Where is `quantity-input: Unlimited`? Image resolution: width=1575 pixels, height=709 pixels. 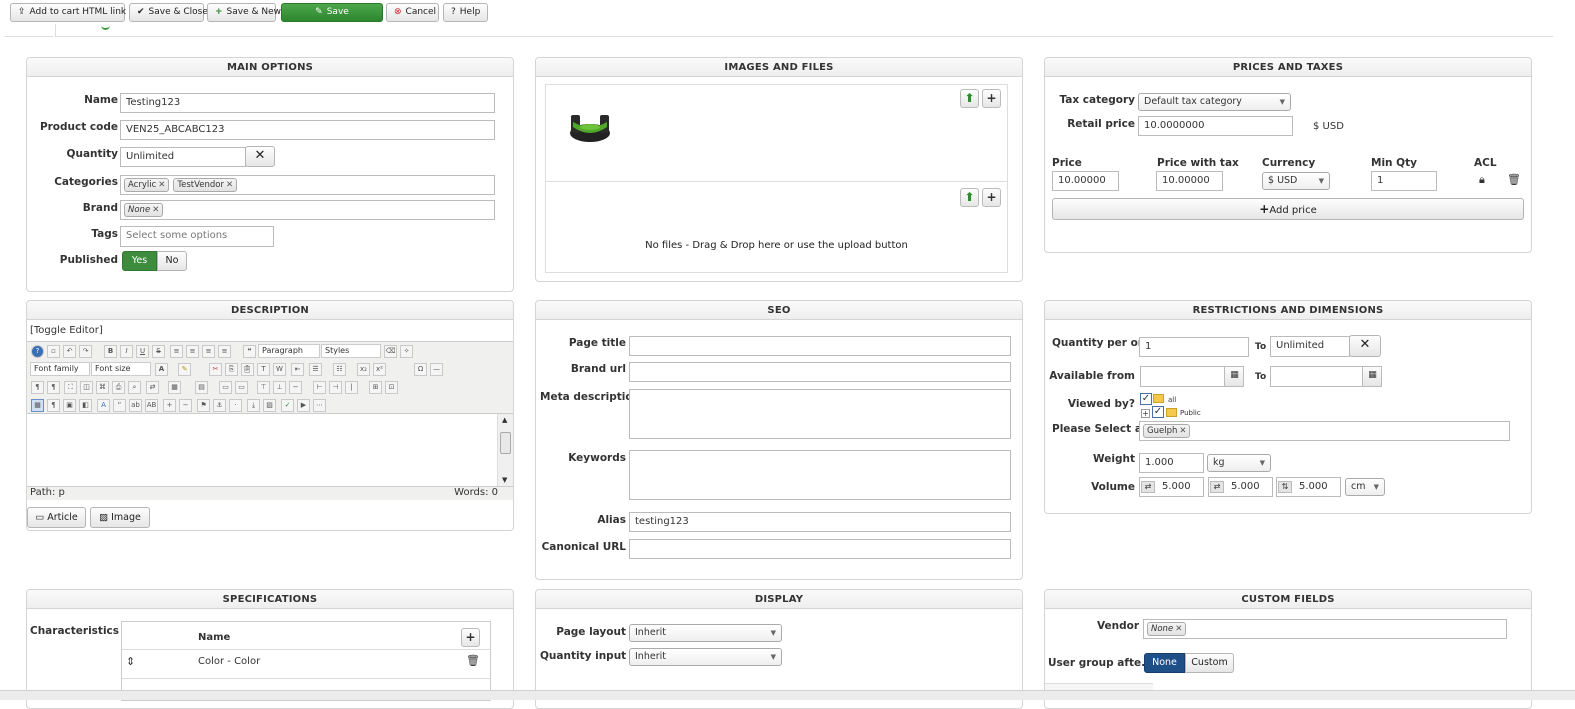 quantity-input: Unlimited is located at coordinates (183, 157).